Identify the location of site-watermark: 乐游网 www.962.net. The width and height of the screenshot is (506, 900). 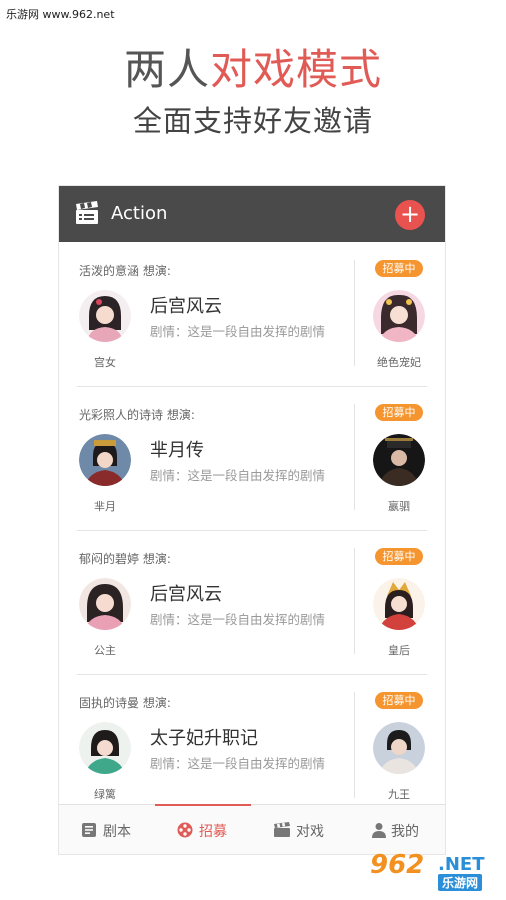
(60, 14).